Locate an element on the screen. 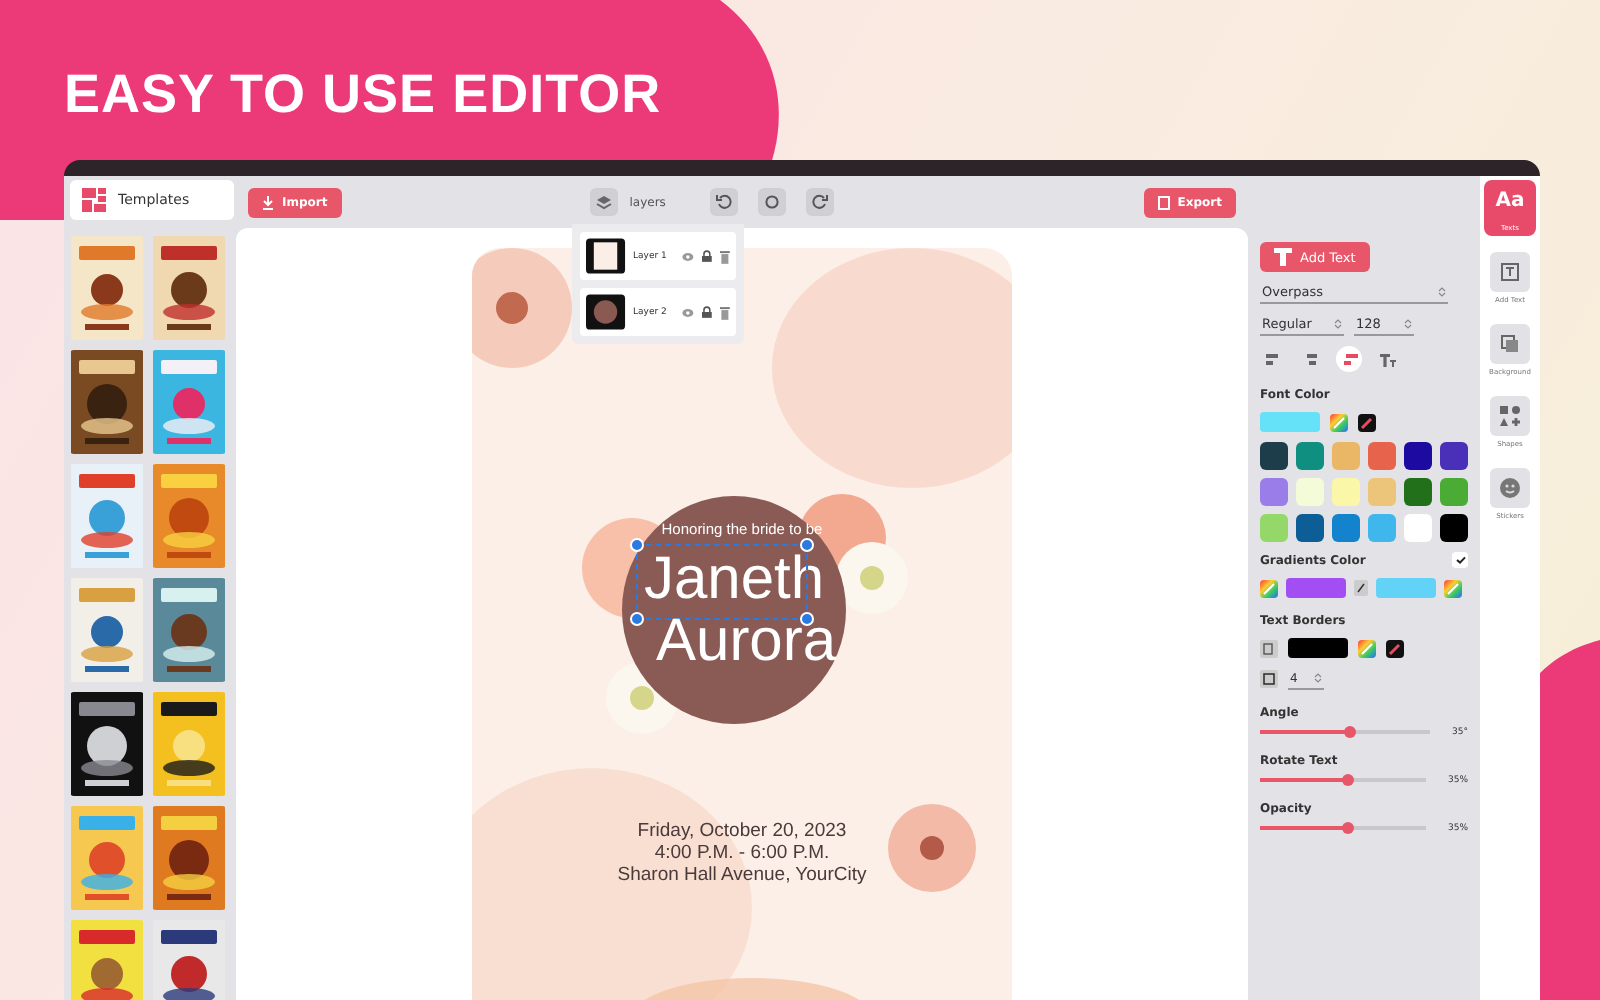 Image resolution: width=1600 pixels, height=1000 pixels. current-color is located at coordinates (1290, 422).